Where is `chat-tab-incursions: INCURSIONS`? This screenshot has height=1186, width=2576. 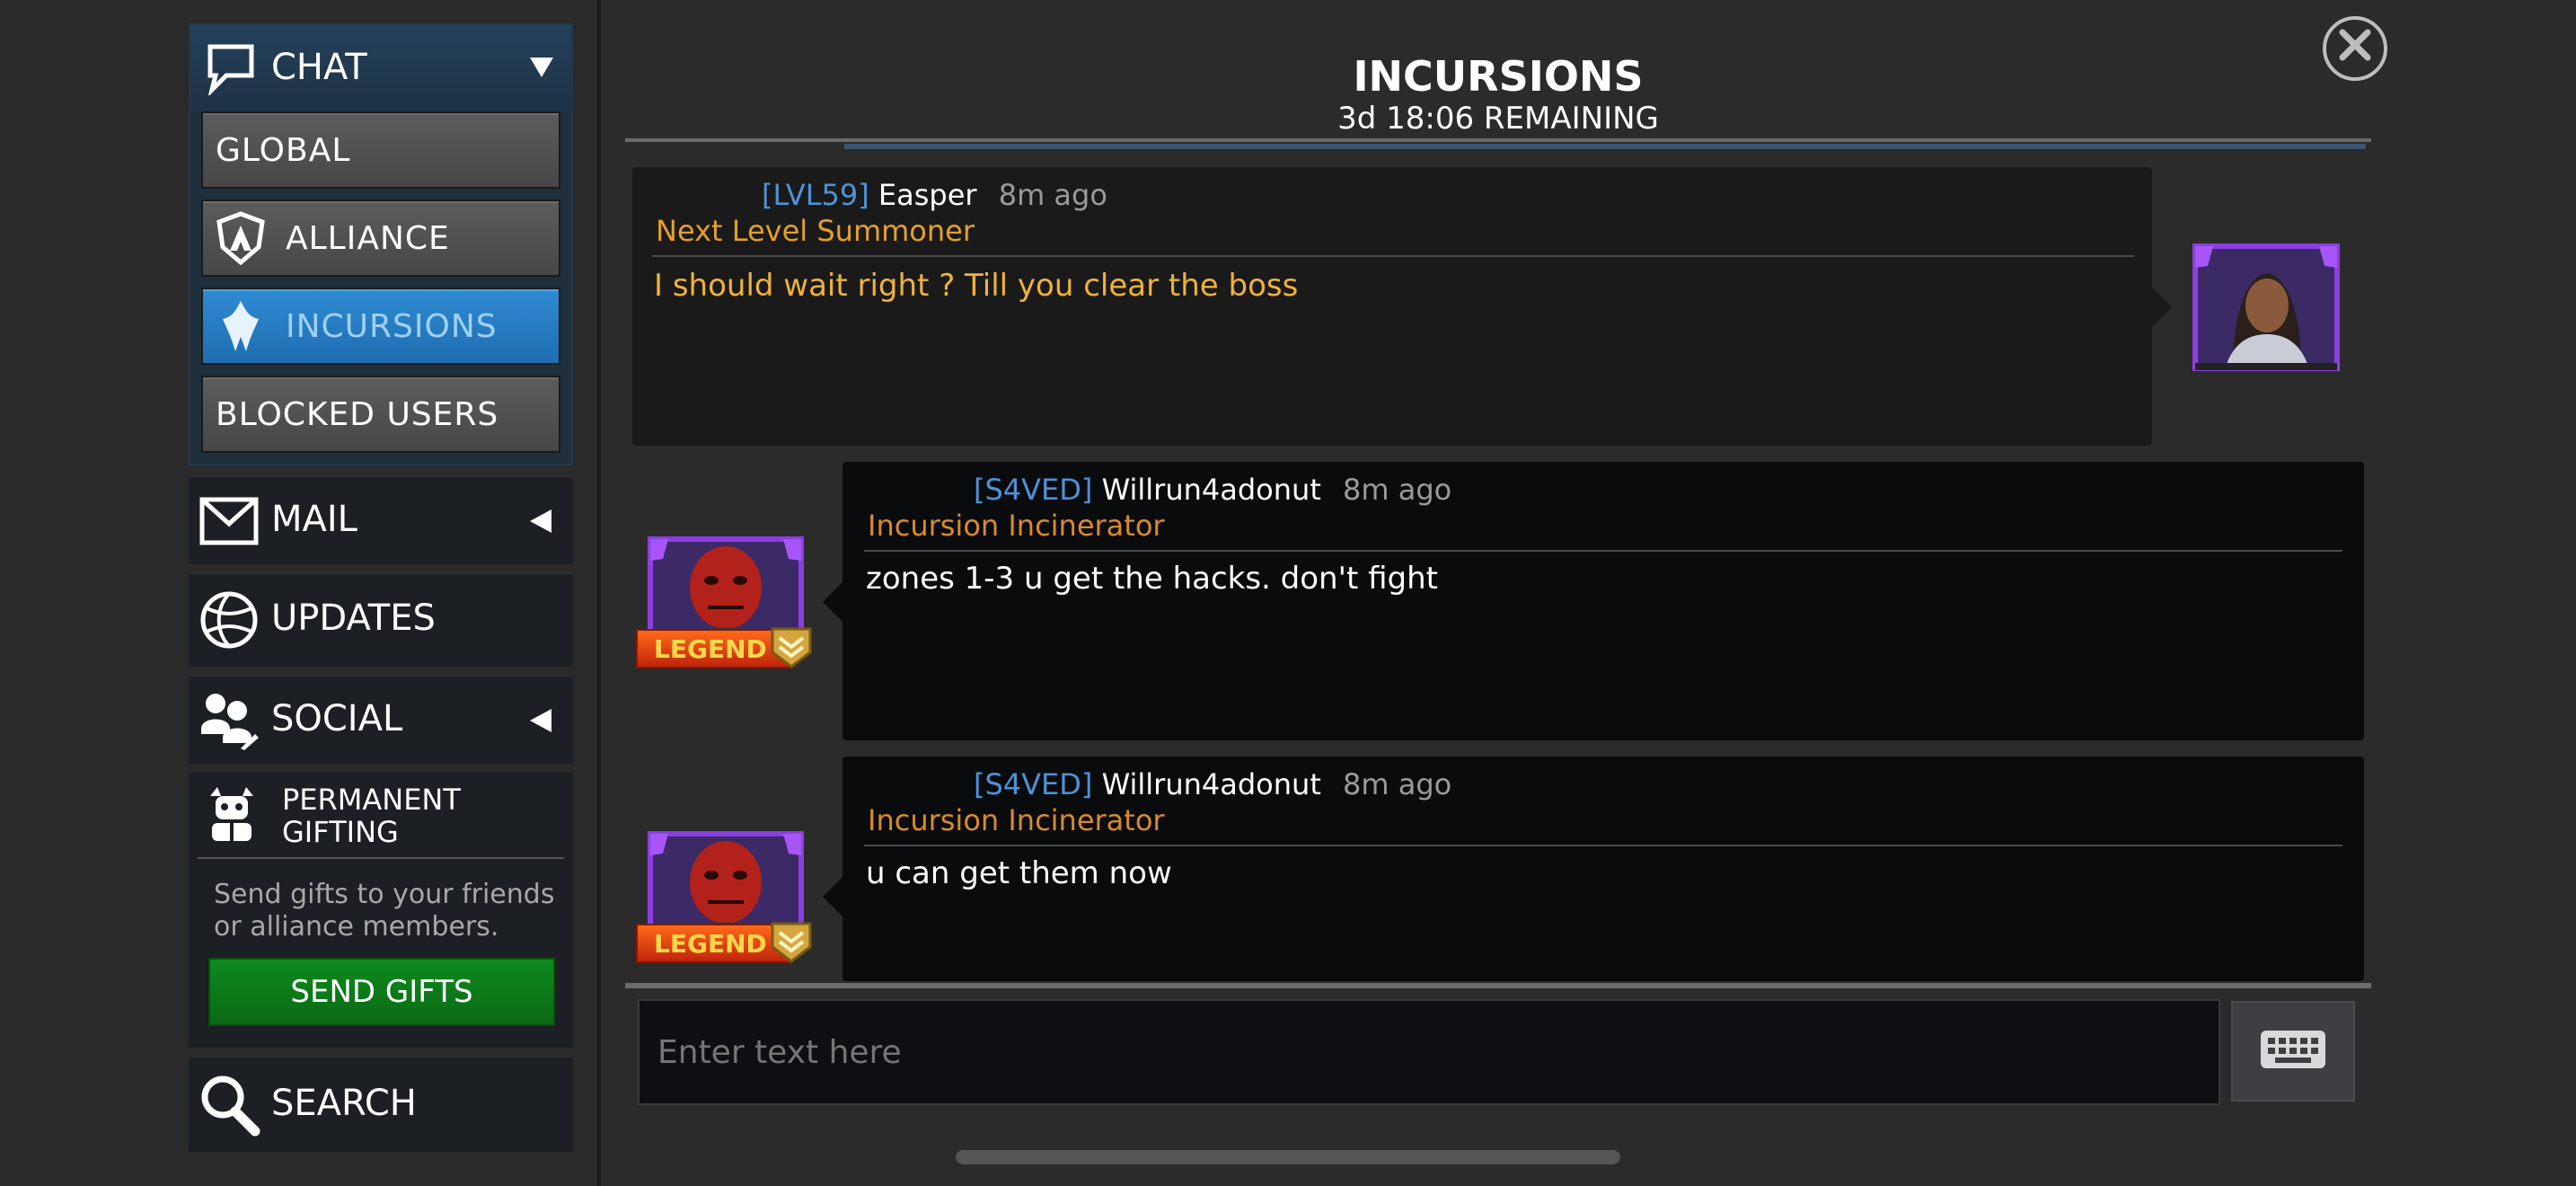 chat-tab-incursions: INCURSIONS is located at coordinates (380, 326).